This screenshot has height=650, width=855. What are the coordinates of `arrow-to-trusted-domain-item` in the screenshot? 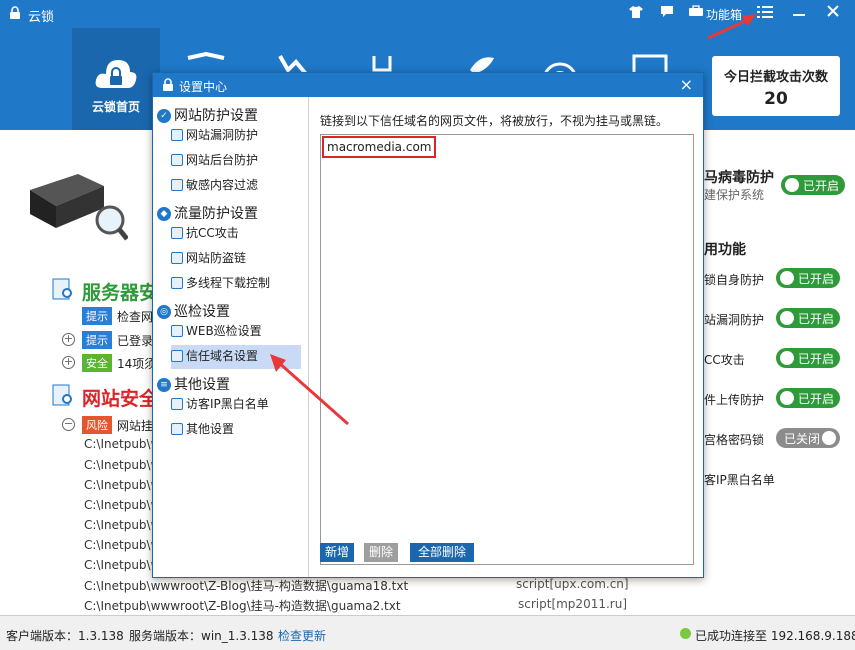 It's located at (309, 390).